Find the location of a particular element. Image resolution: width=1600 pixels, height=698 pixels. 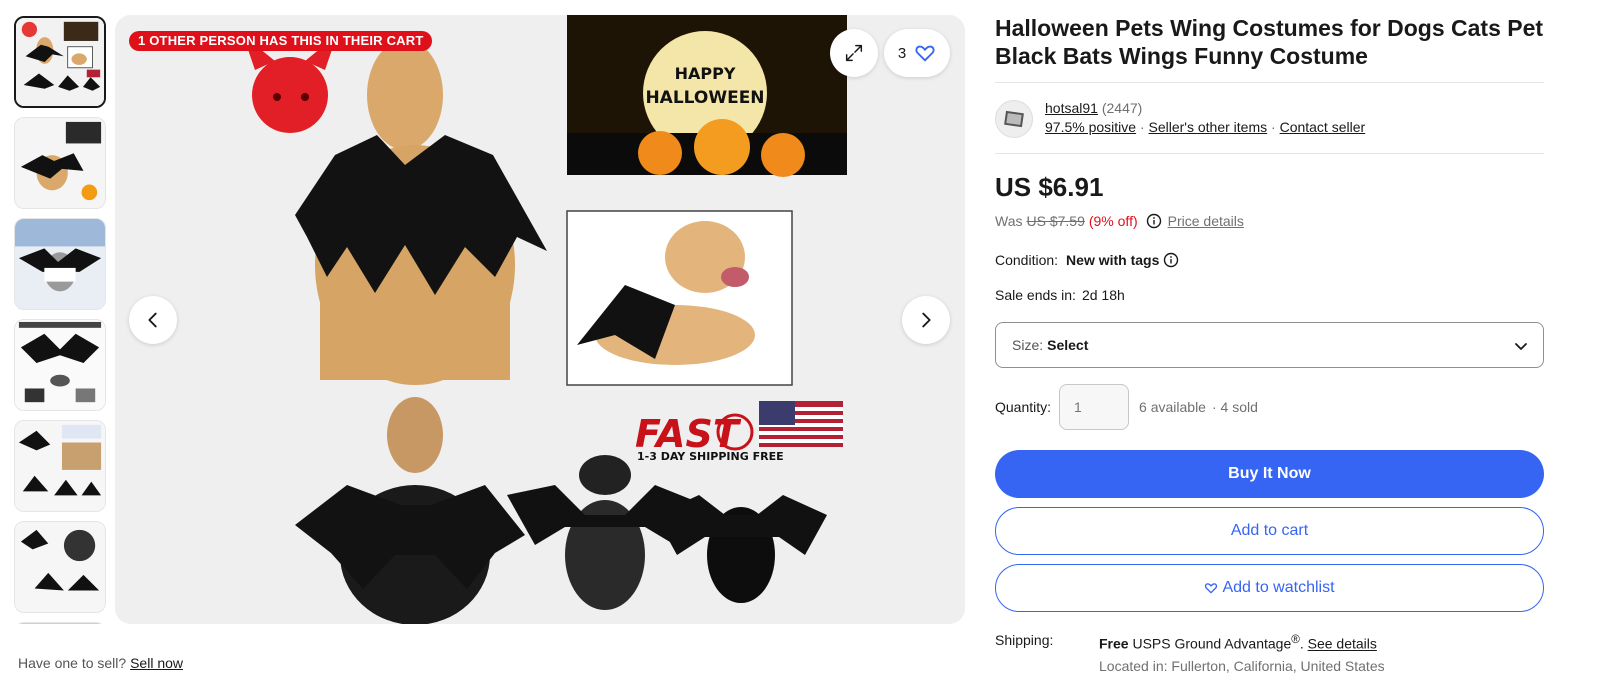

price-details-link: Price details is located at coordinates (1206, 221).